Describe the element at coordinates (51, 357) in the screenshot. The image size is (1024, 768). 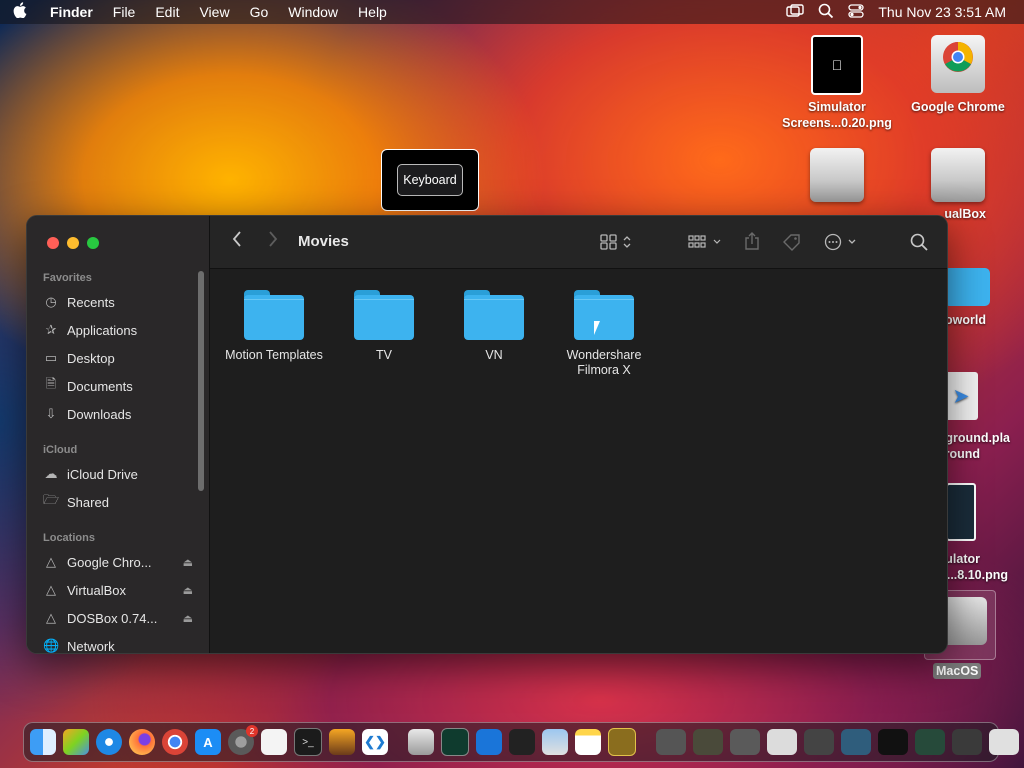
I see `desktop-icon: ▭` at that location.